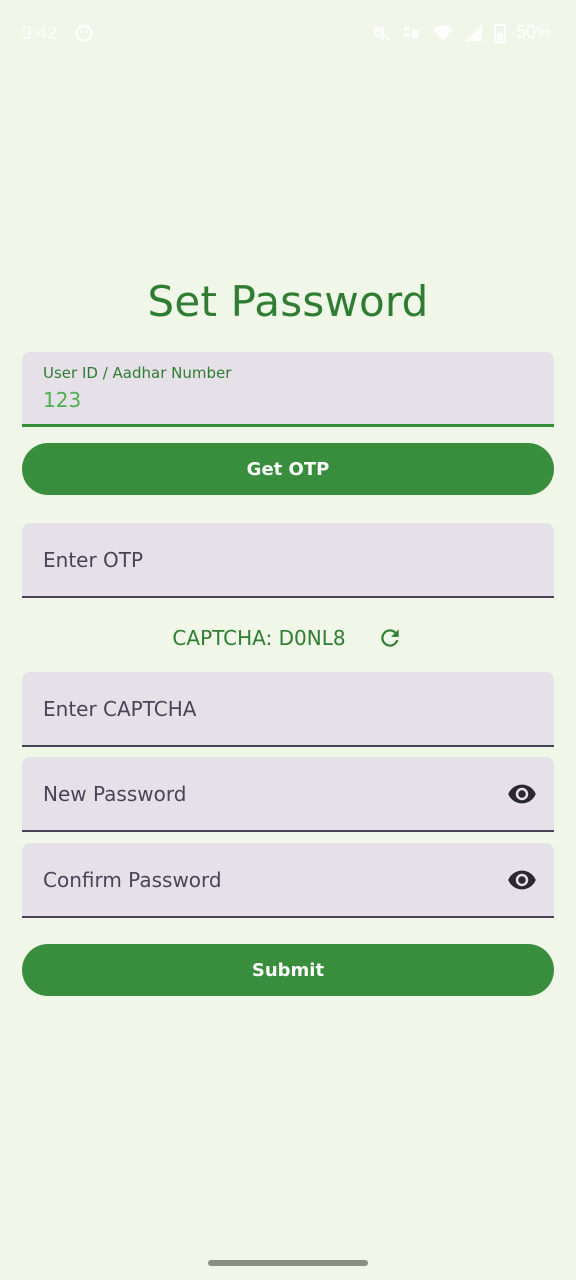 This screenshot has height=1280, width=576. Describe the element at coordinates (474, 33) in the screenshot. I see `signal-icon` at that location.